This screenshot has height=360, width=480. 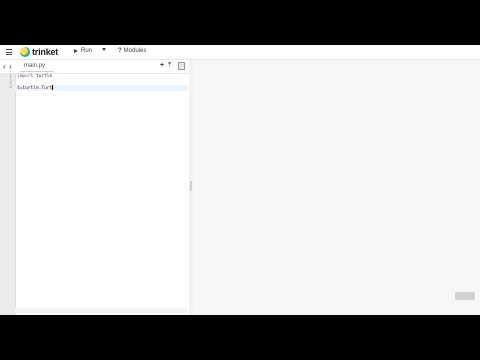 I want to click on code-line: import turtle, so click(x=34, y=76).